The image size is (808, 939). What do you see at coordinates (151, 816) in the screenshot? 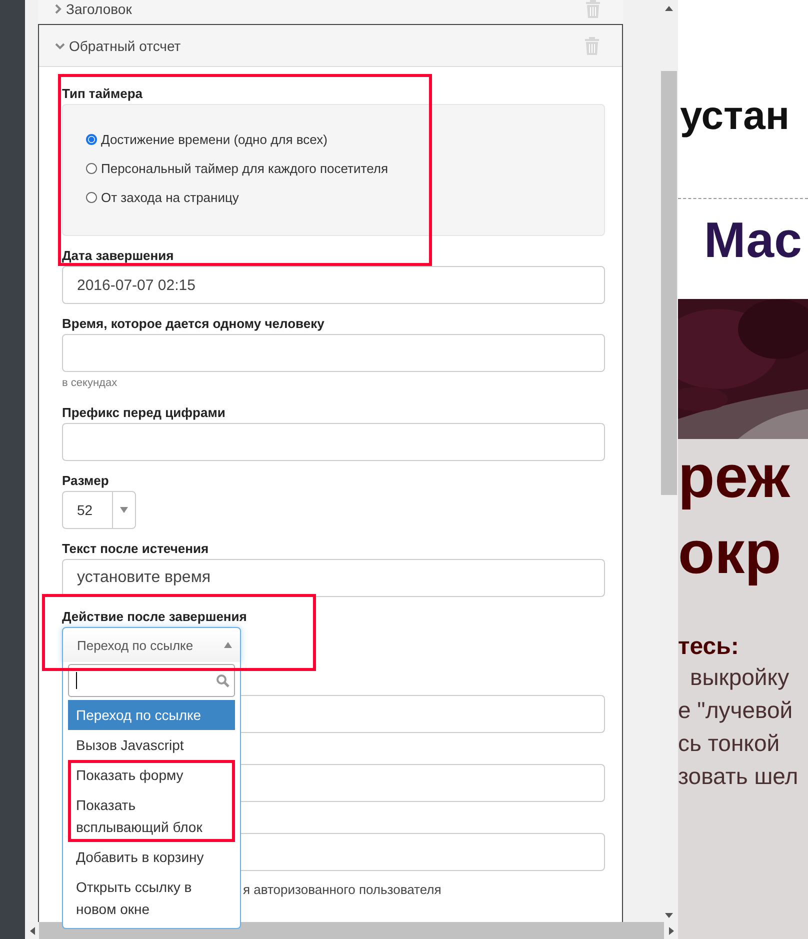
I see `dropdown-option: Показать всплывающий блок` at bounding box center [151, 816].